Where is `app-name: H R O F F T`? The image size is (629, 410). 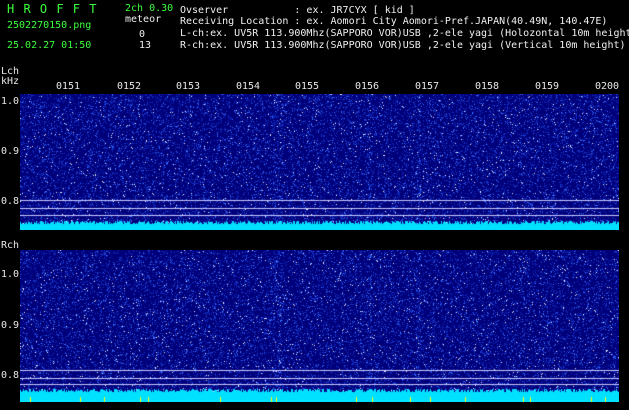 app-name: H R O F F T is located at coordinates (52, 9).